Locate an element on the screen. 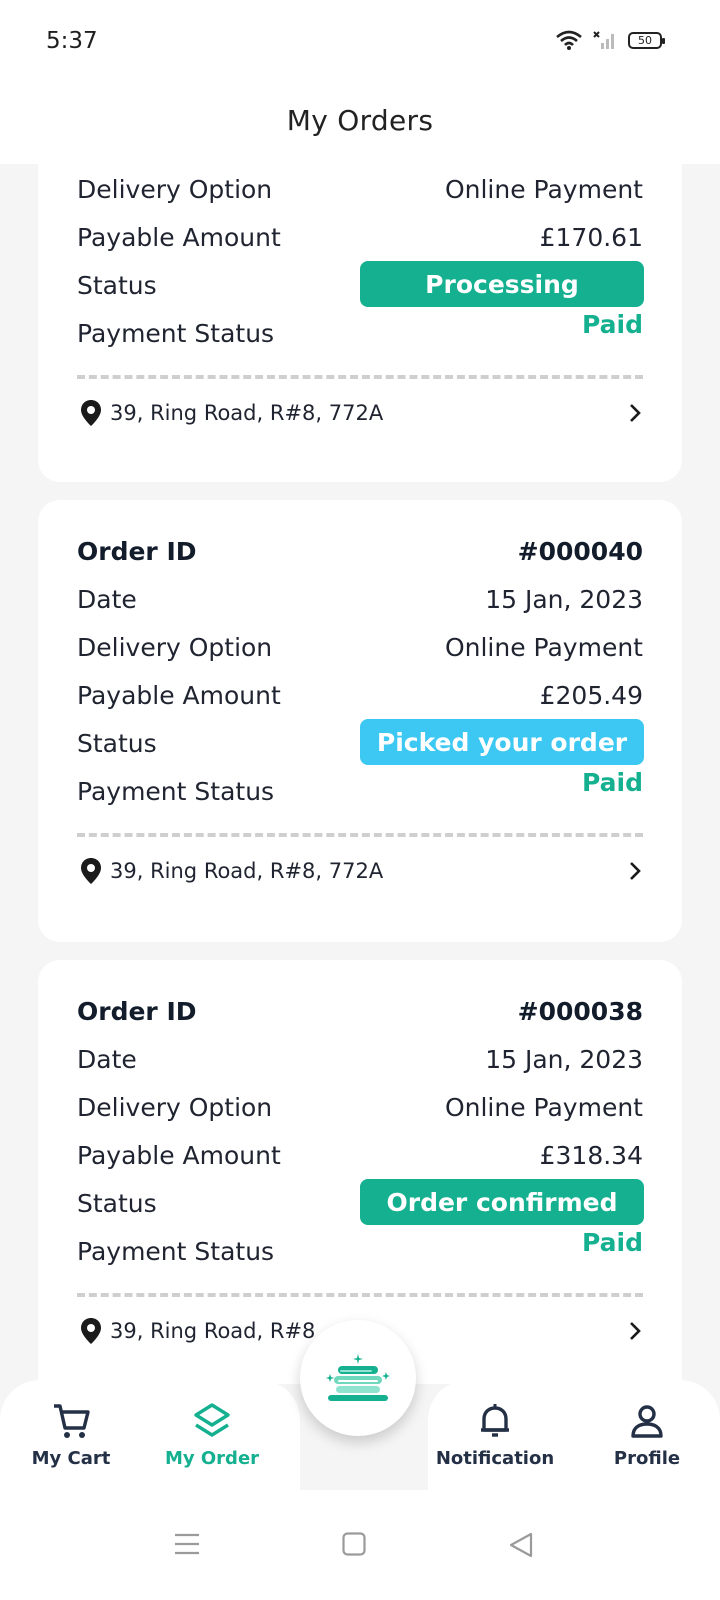 The image size is (720, 1600). nav-item-notification: Notification is located at coordinates (495, 1433).